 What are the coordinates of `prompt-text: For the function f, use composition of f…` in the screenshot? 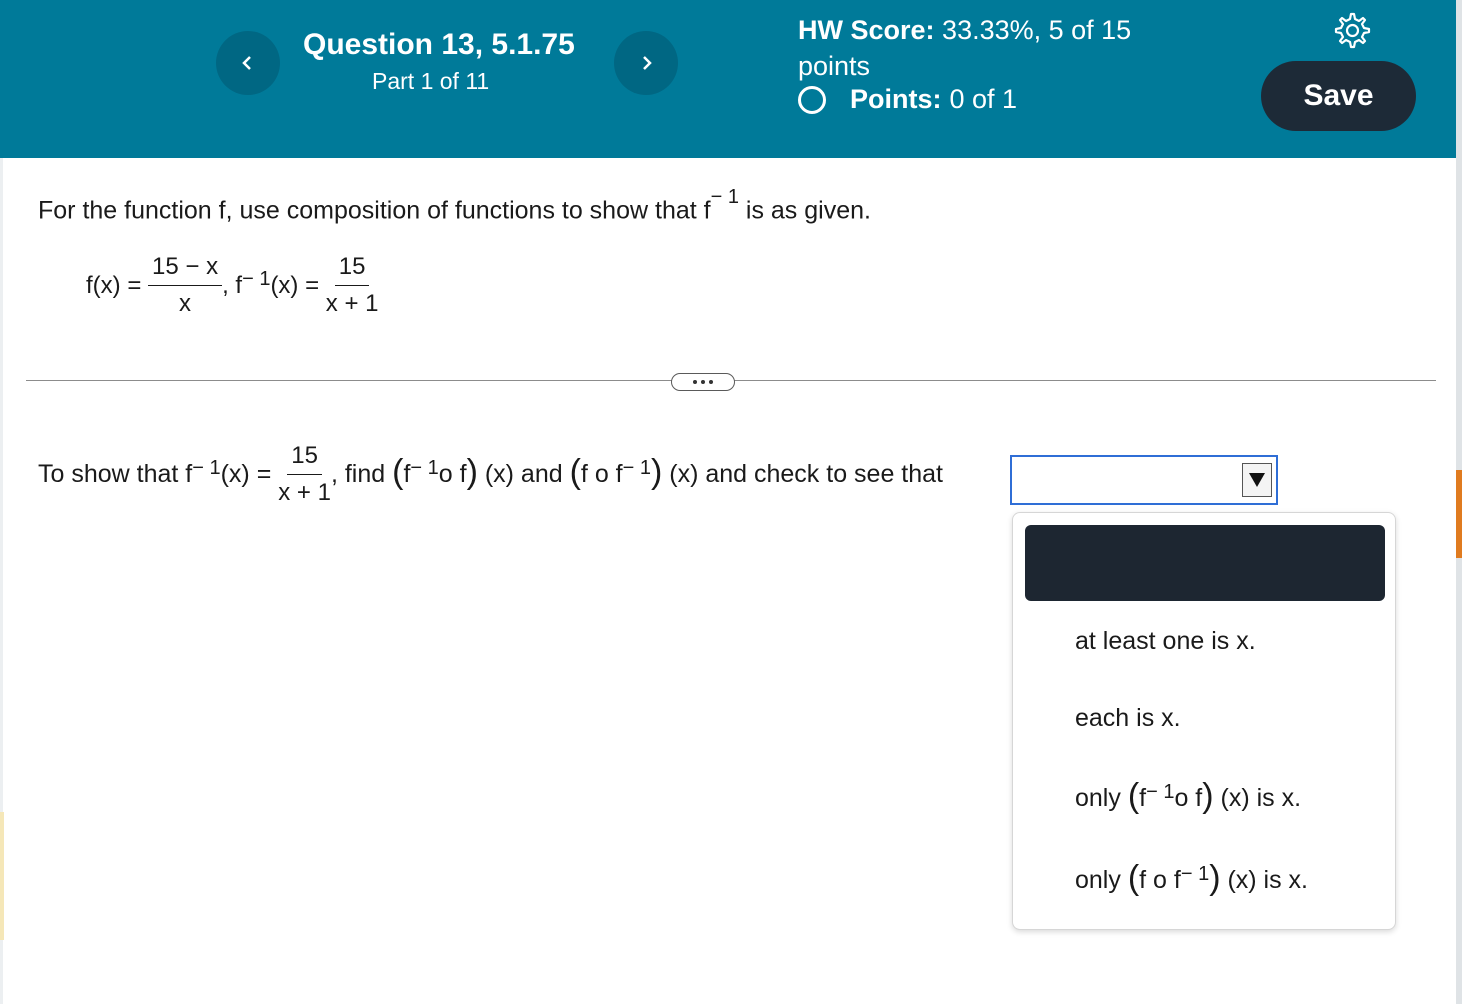 It's located at (374, 210).